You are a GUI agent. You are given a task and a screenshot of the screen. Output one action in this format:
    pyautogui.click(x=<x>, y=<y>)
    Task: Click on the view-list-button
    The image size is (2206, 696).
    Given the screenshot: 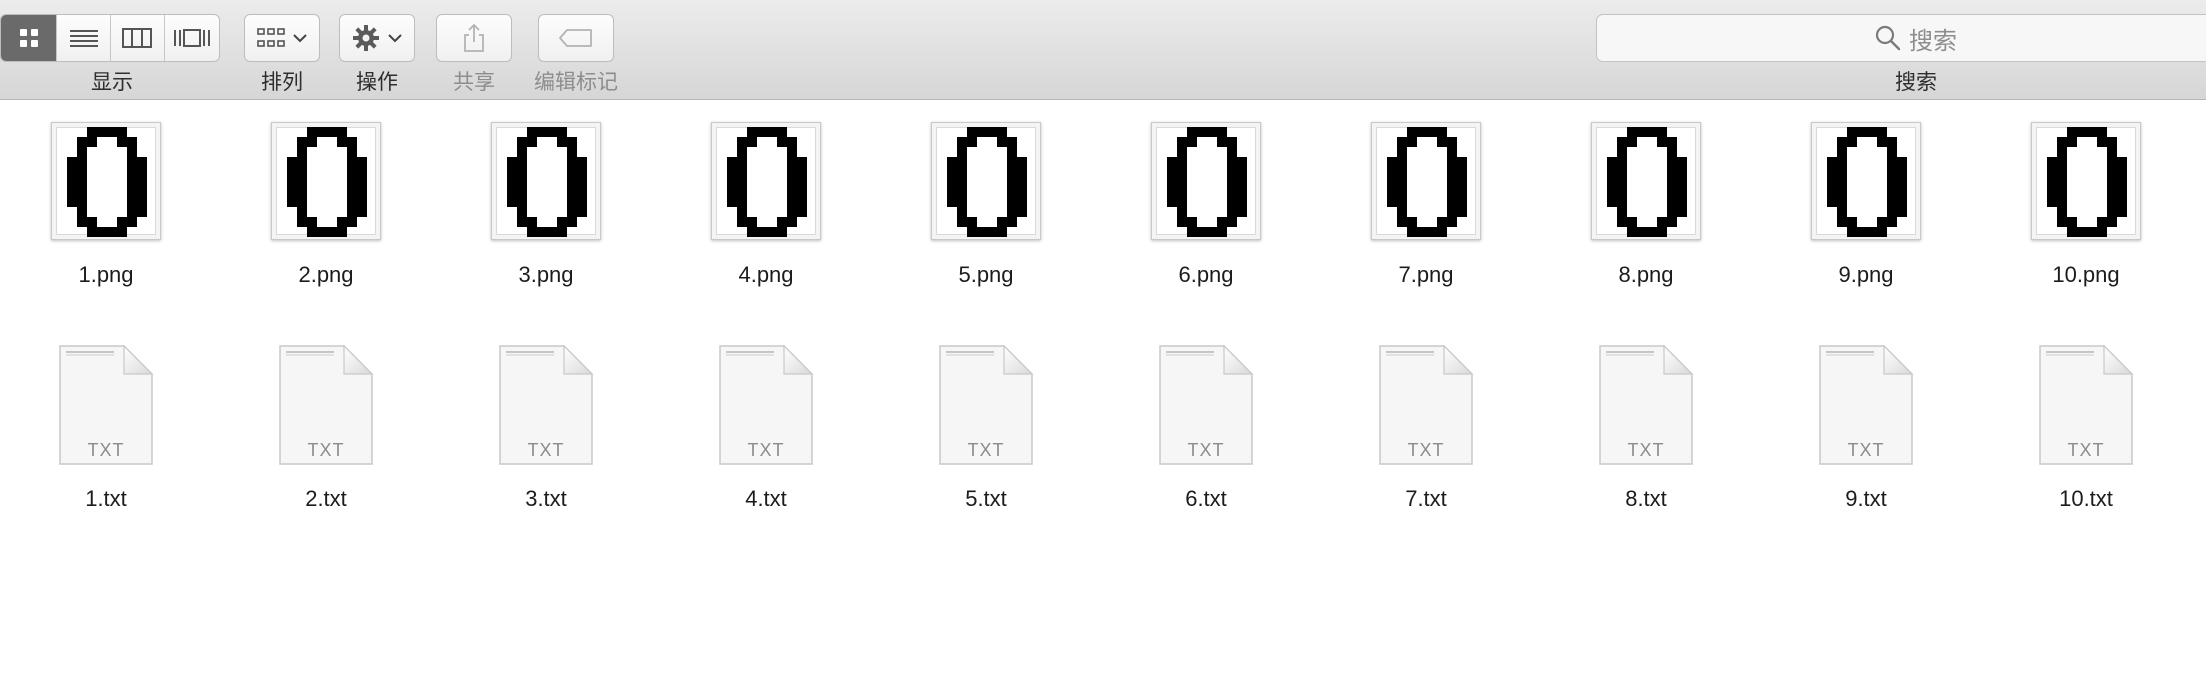 What is the action you would take?
    pyautogui.click(x=84, y=38)
    